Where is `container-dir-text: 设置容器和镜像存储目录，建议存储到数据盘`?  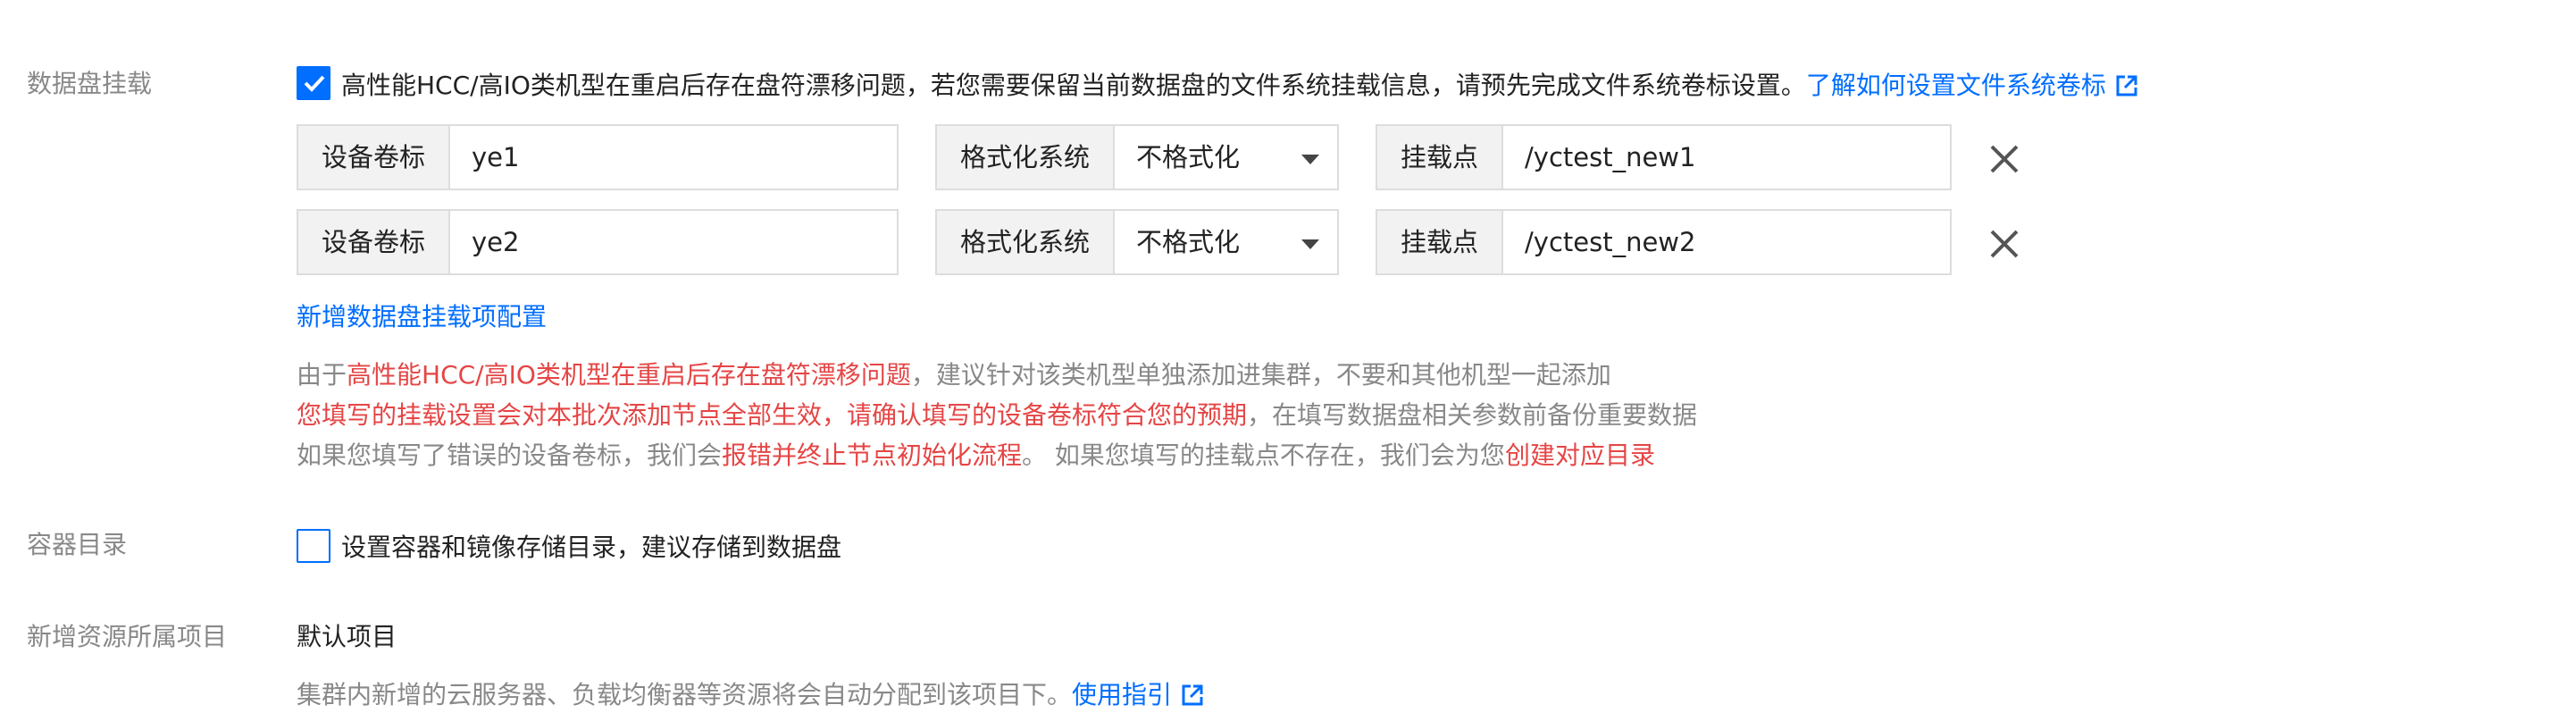
container-dir-text: 设置容器和镜像存储目录，建议存储到数据盘 is located at coordinates (591, 548).